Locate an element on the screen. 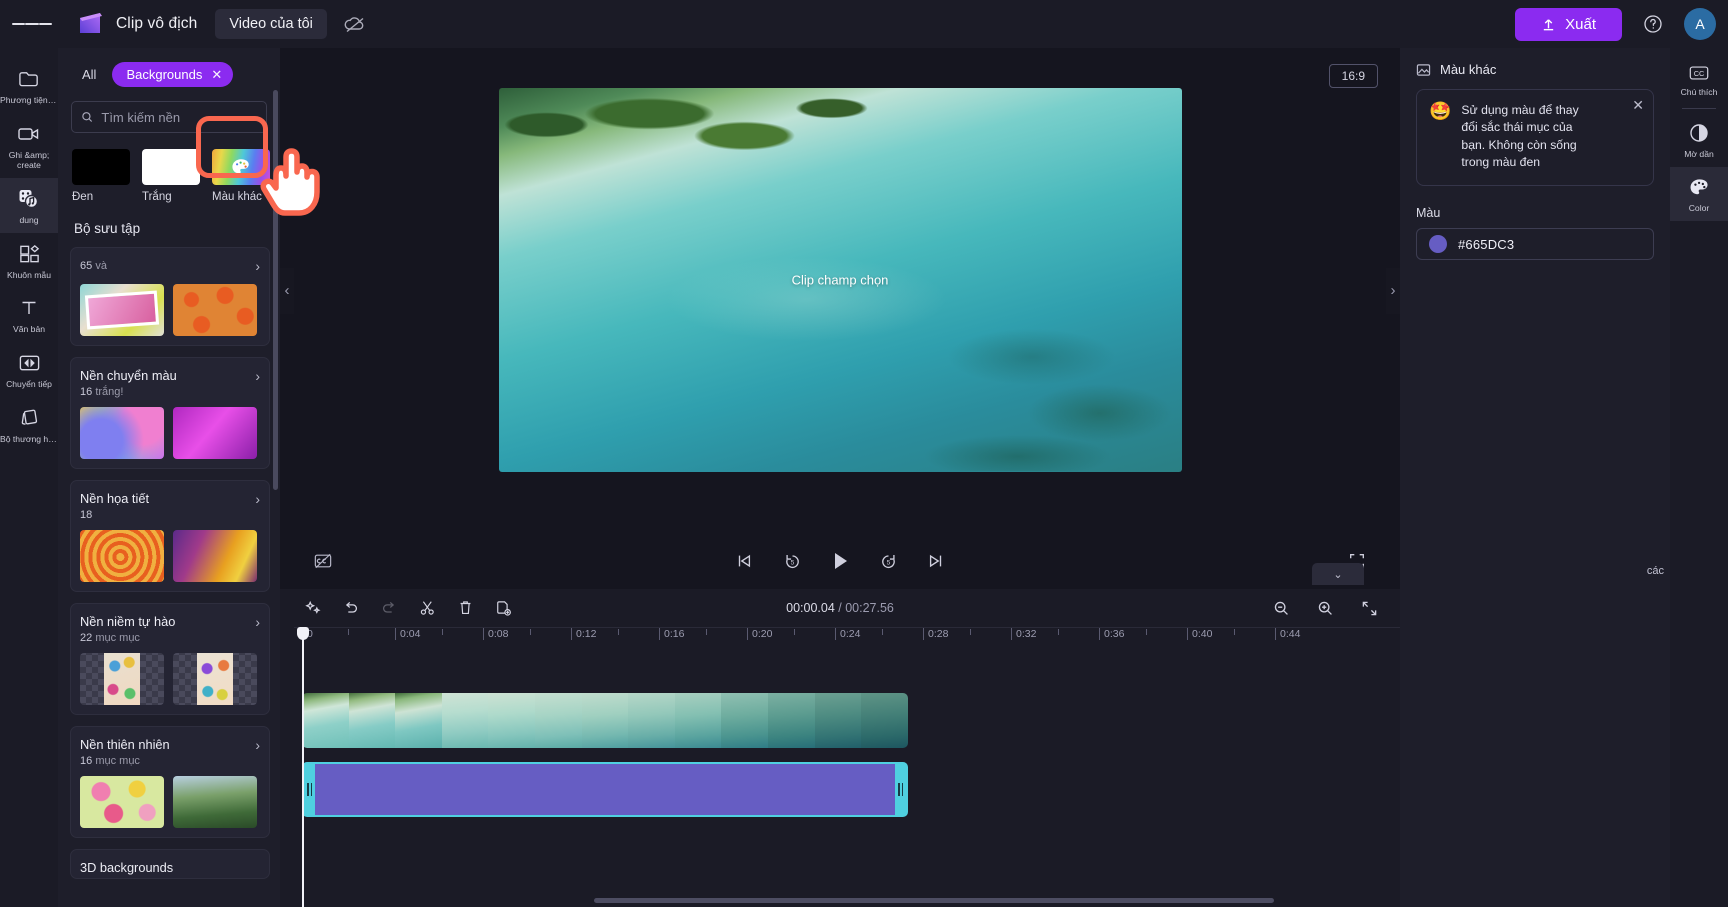  transition-icon is located at coordinates (29, 363).